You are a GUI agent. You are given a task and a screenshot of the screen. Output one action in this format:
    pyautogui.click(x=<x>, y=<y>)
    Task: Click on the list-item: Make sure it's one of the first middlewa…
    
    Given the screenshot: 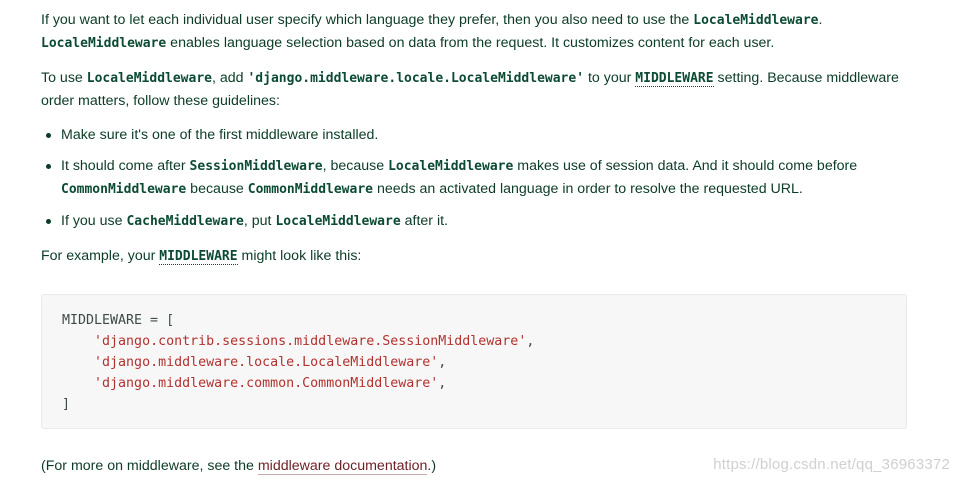 What is the action you would take?
    pyautogui.click(x=487, y=135)
    